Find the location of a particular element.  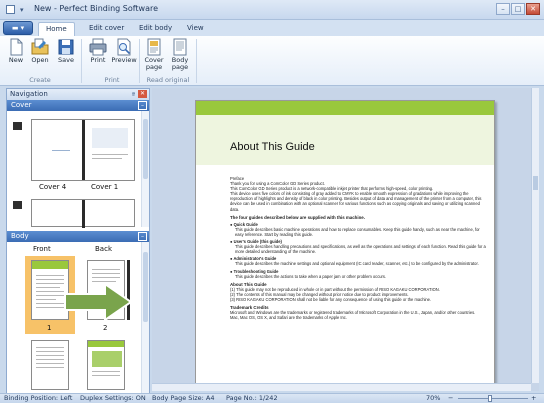

page-number: Page No.: 1/242 is located at coordinates (252, 398).